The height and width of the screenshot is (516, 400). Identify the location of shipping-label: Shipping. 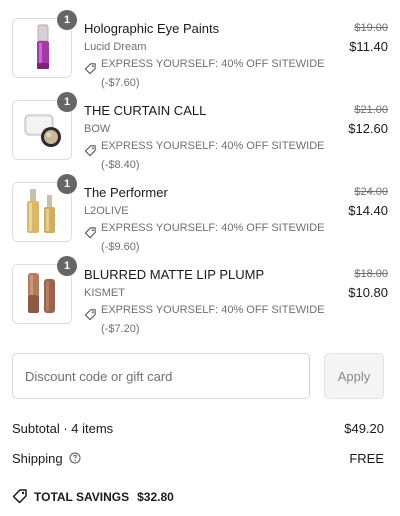
(37, 458).